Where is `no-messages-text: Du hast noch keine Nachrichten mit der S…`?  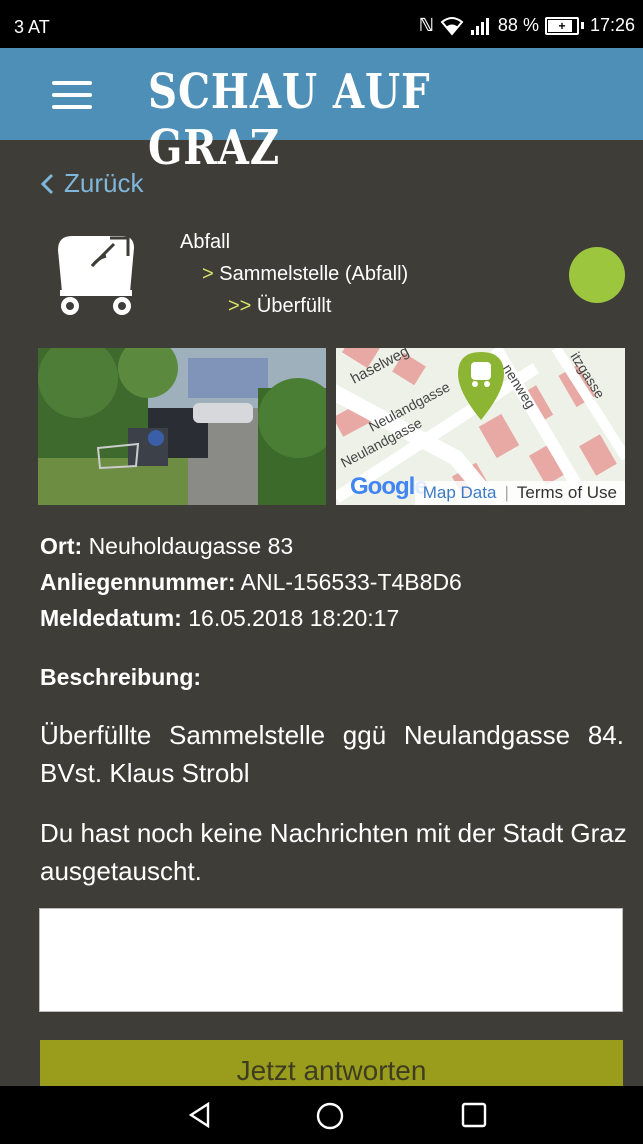 no-messages-text: Du hast noch keine Nachrichten mit der S… is located at coordinates (333, 852).